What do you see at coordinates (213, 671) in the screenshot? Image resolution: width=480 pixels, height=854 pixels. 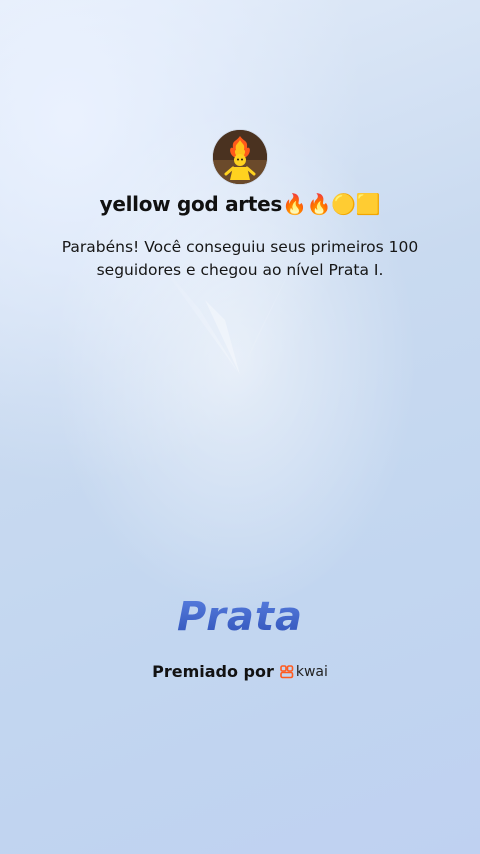 I see `awarded-by-label: Premiado por` at bounding box center [213, 671].